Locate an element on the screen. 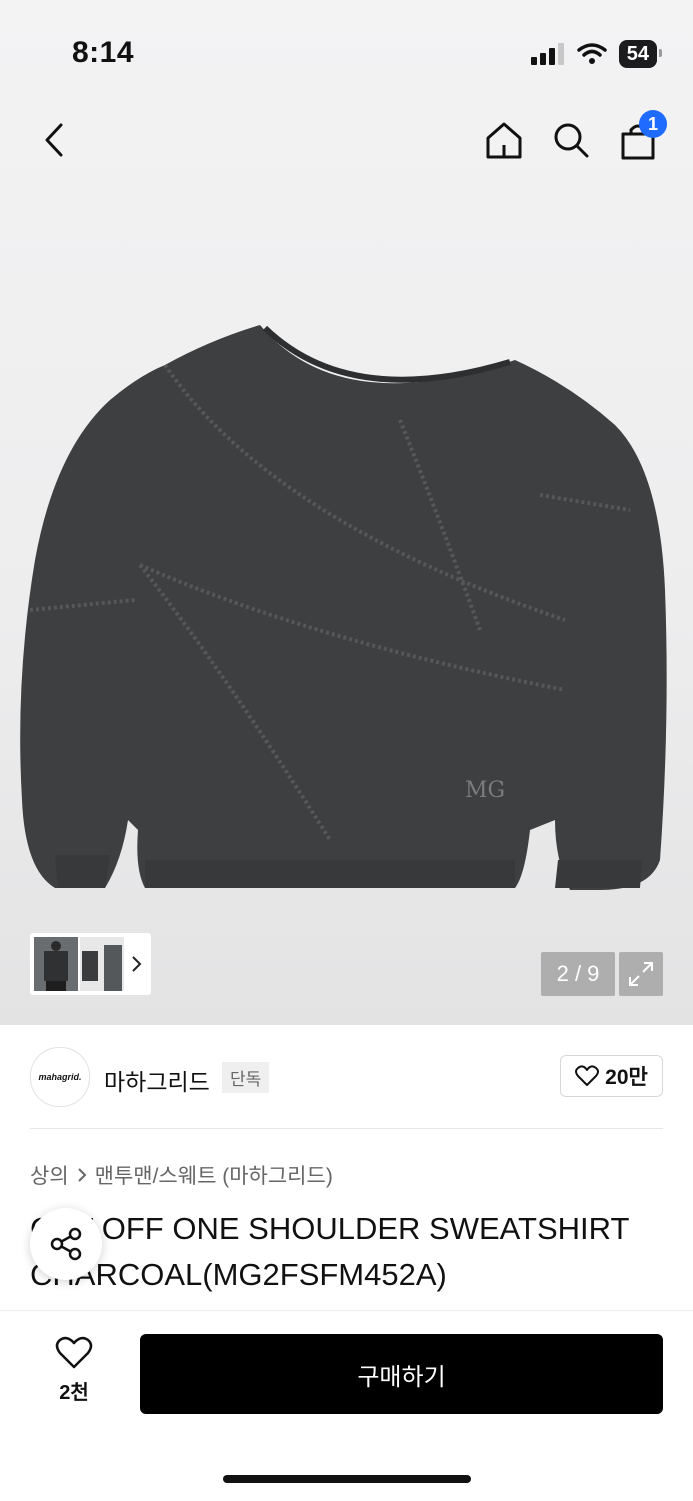 This screenshot has width=693, height=1501. chevron-left-icon is located at coordinates (54, 140).